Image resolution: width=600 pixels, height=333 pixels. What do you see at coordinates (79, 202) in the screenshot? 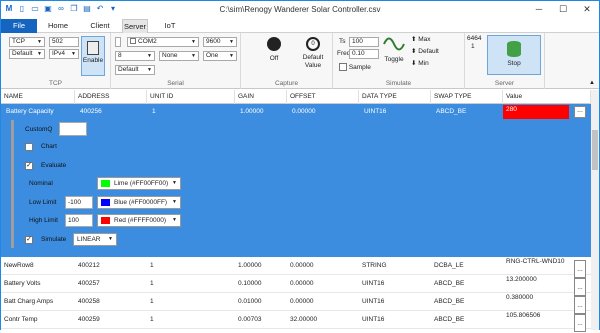
I see `low-limit-input: -100` at bounding box center [79, 202].